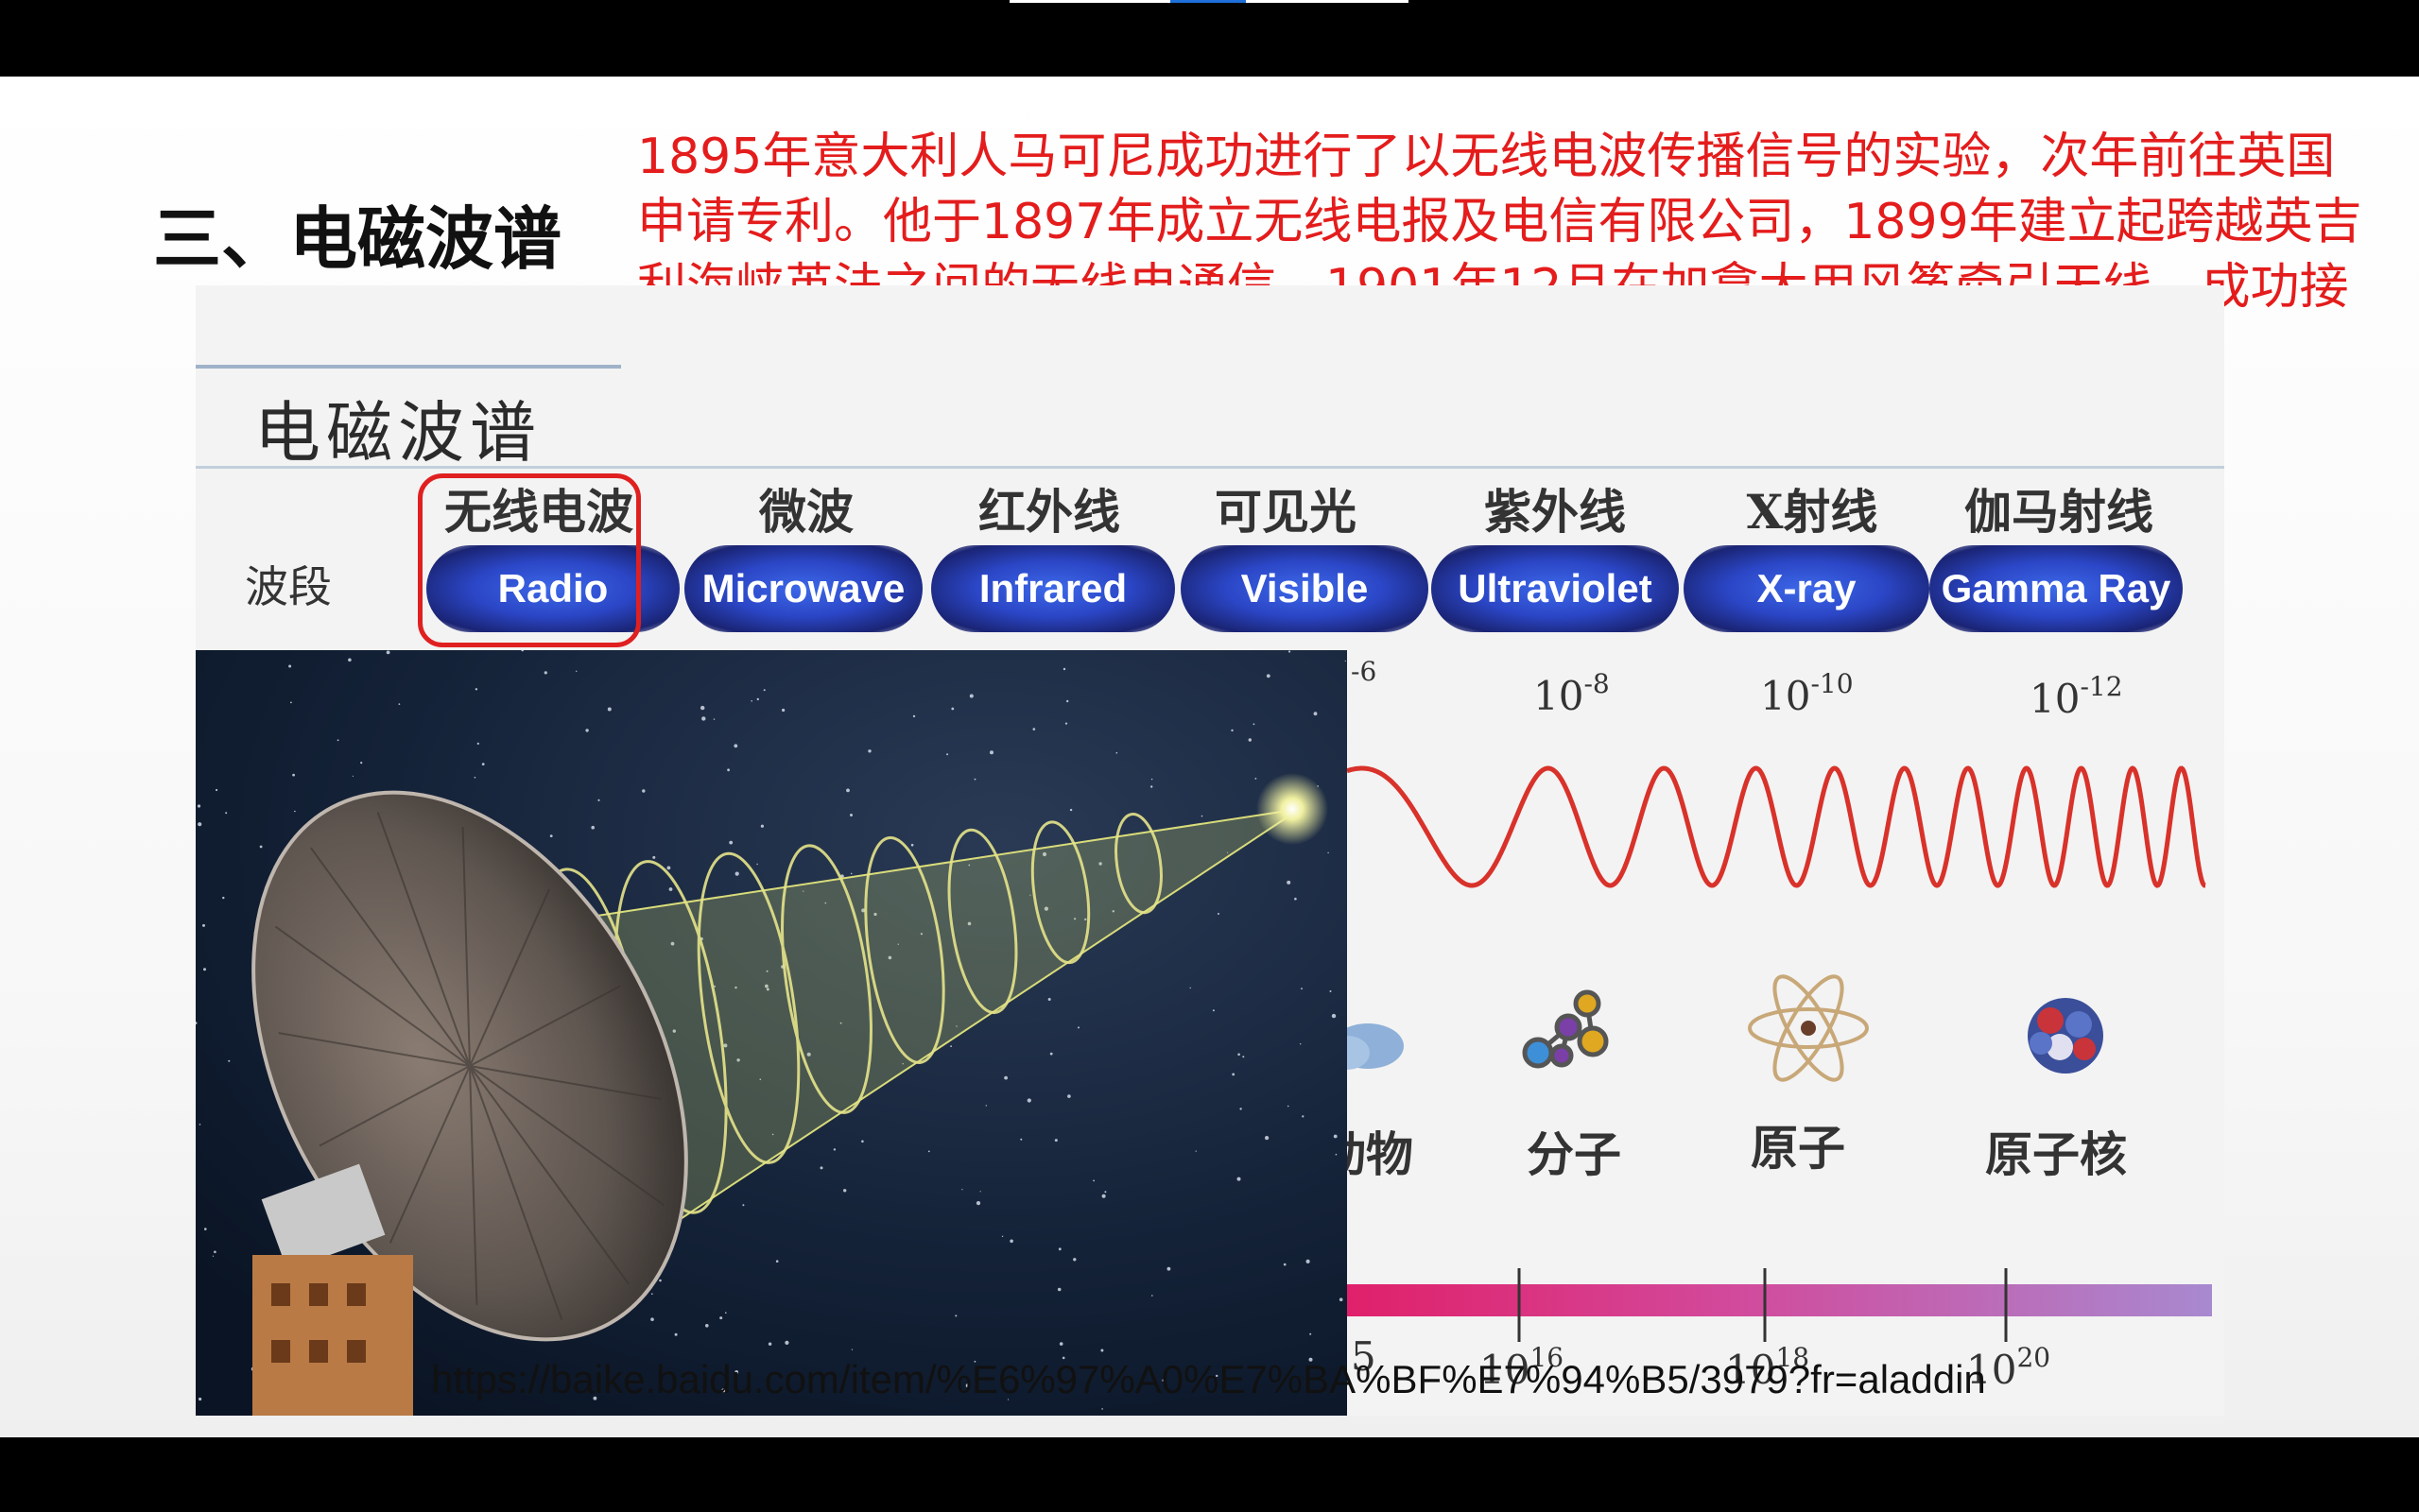 The image size is (2419, 1512). I want to click on scale-object-label: 分子, so click(1574, 1154).